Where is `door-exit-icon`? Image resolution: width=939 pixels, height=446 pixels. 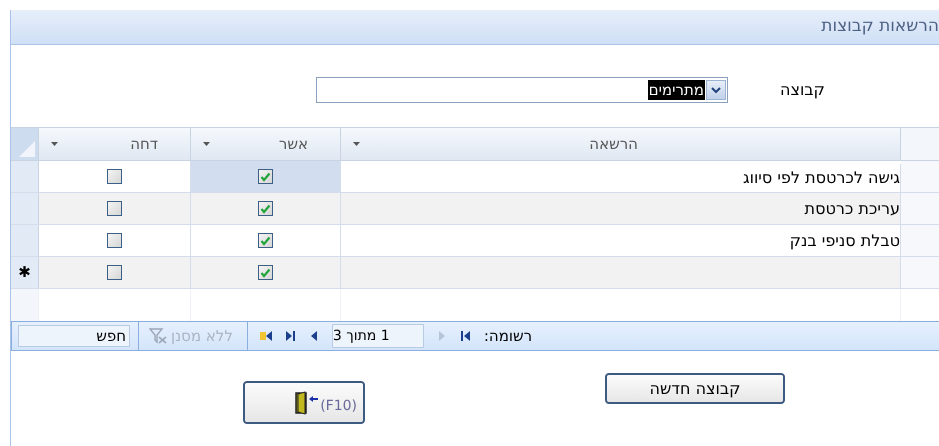
door-exit-icon is located at coordinates (307, 403).